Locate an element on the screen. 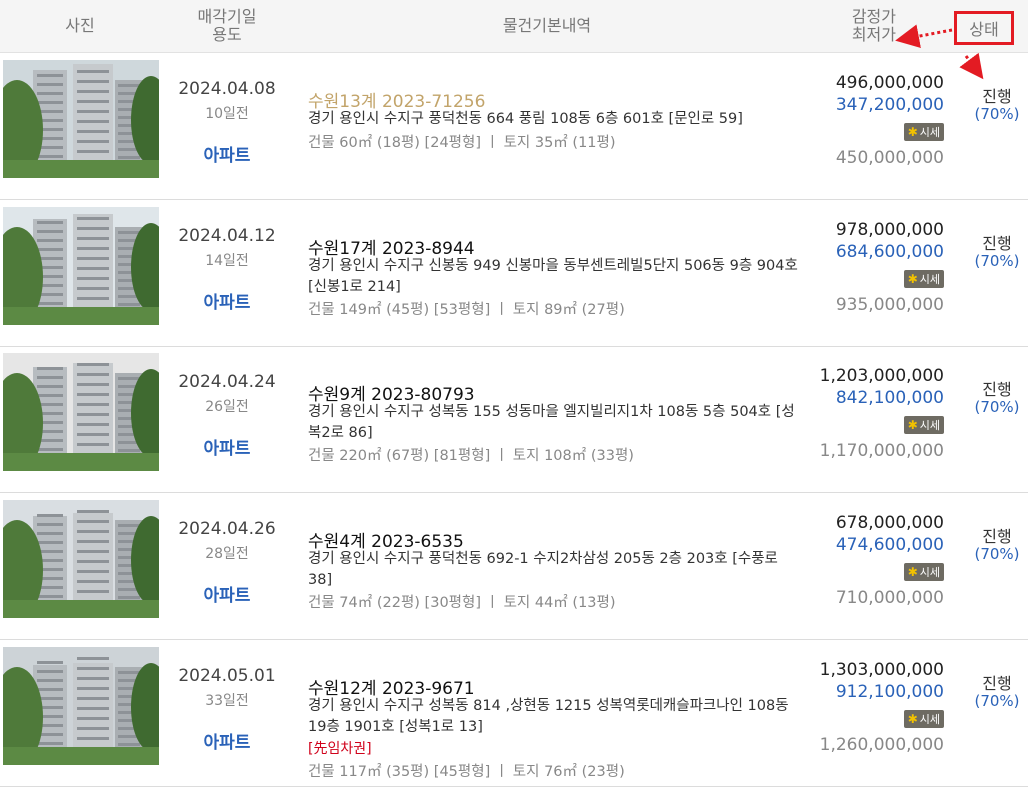 The image size is (1028, 787). table-header: 사진 매각기일 용도 물건기본내역 감정가 최저가 상태 is located at coordinates (514, 26).